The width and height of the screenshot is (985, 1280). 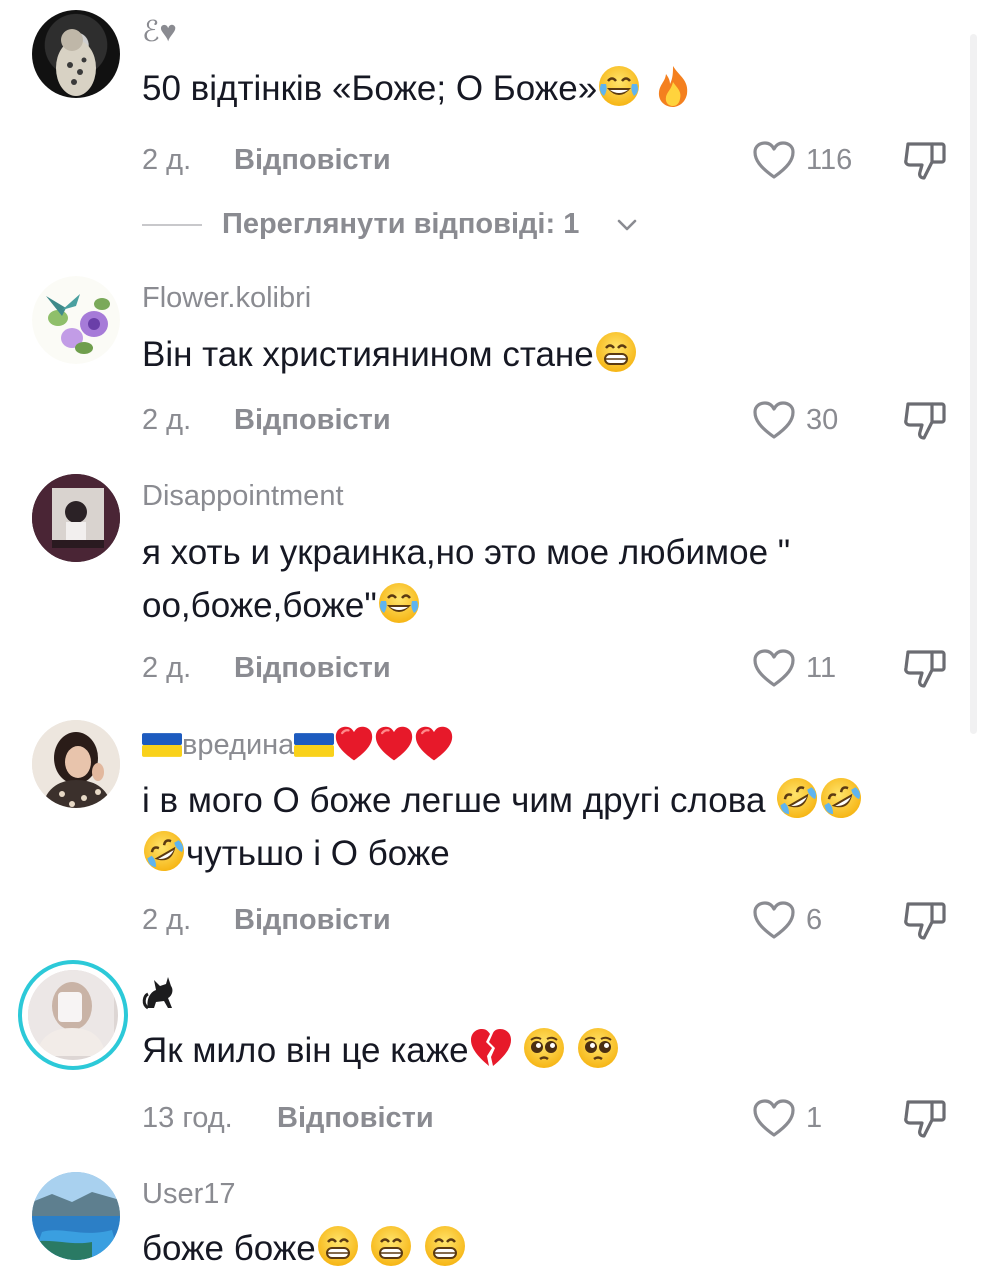 What do you see at coordinates (627, 225) in the screenshot?
I see `chevron-down-icon` at bounding box center [627, 225].